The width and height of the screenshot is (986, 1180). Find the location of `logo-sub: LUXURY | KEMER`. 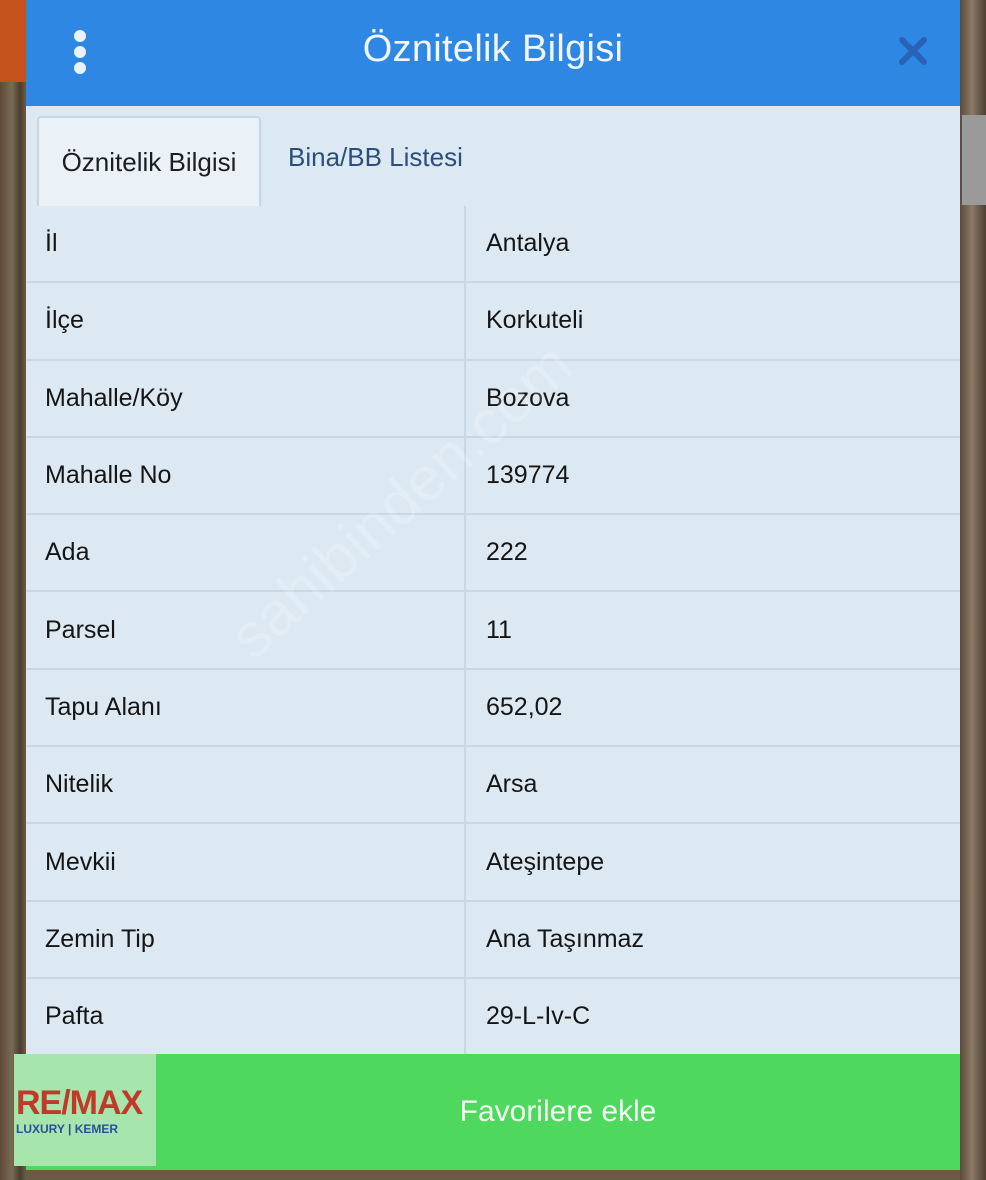

logo-sub: LUXURY | KEMER is located at coordinates (67, 1129).